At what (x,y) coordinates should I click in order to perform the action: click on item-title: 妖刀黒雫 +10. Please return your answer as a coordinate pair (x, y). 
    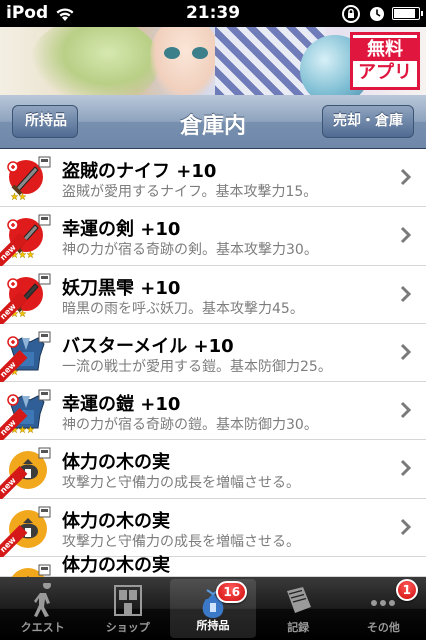
    Looking at the image, I should click on (121, 288).